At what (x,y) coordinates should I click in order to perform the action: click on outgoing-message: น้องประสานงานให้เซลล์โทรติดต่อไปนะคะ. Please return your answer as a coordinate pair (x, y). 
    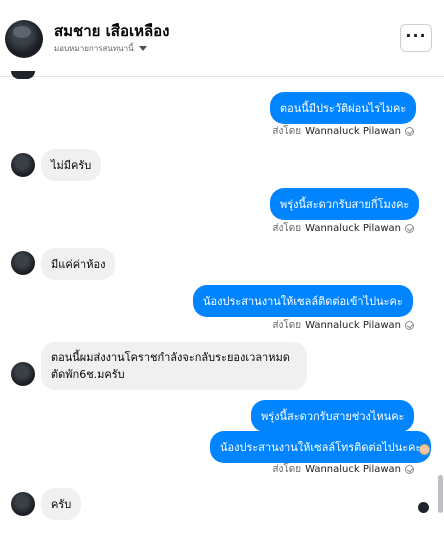
    Looking at the image, I should click on (321, 447).